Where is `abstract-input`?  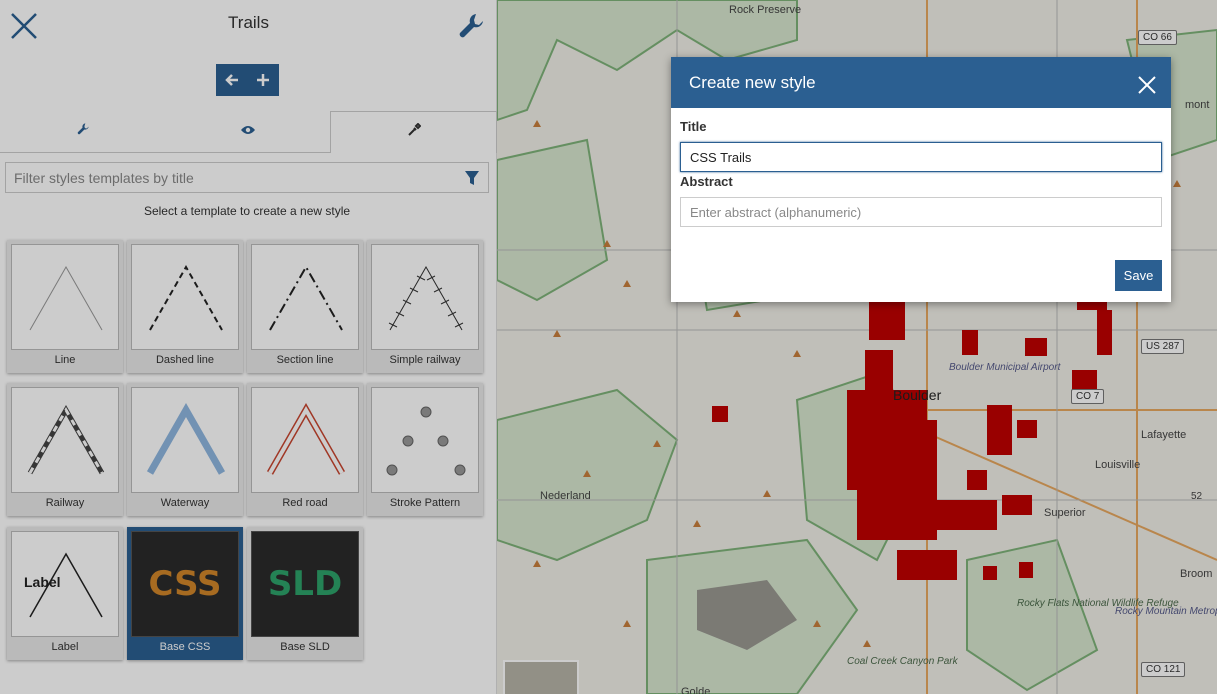 abstract-input is located at coordinates (921, 212).